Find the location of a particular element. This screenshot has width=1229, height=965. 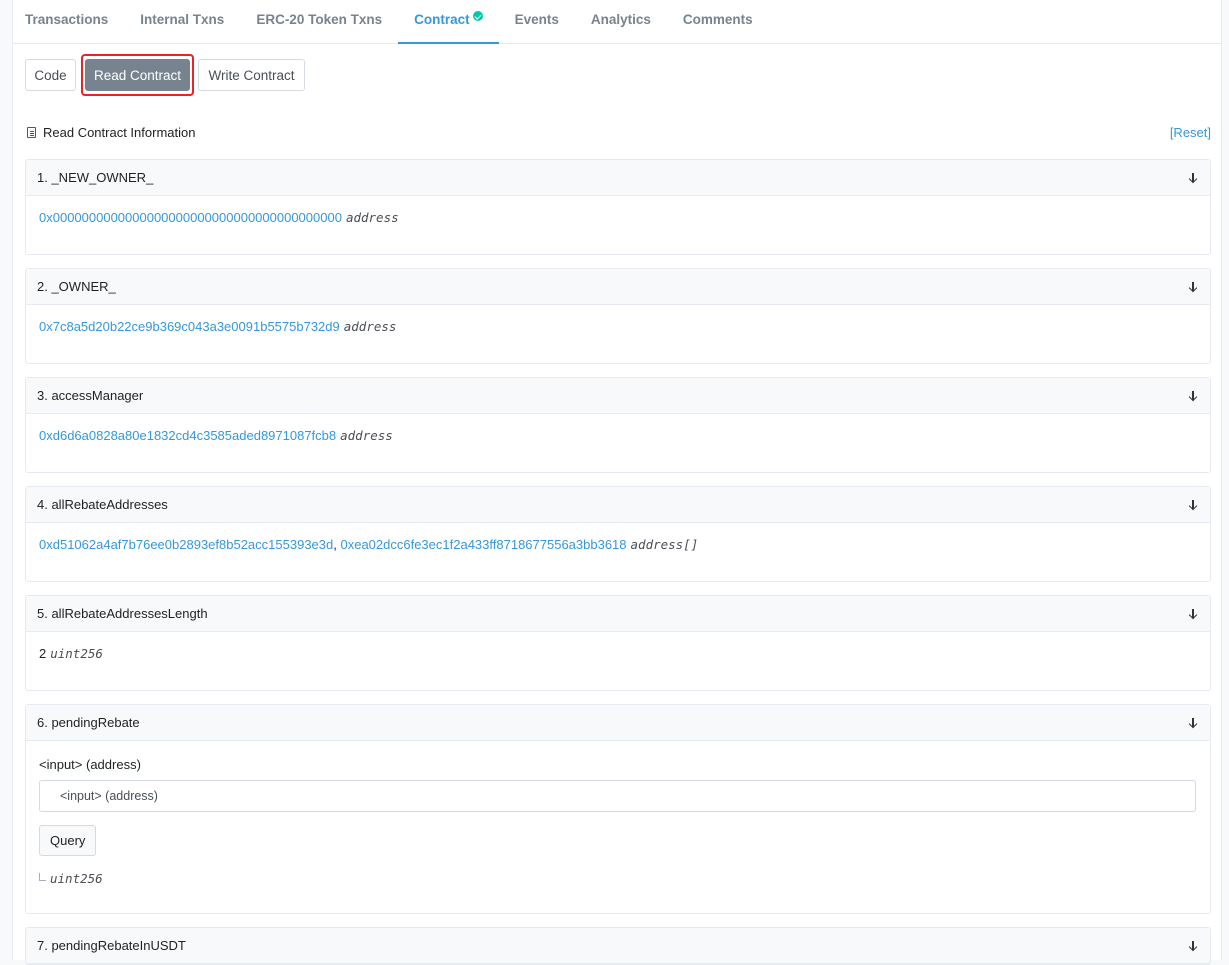

tab-comments: Comments is located at coordinates (718, 22).